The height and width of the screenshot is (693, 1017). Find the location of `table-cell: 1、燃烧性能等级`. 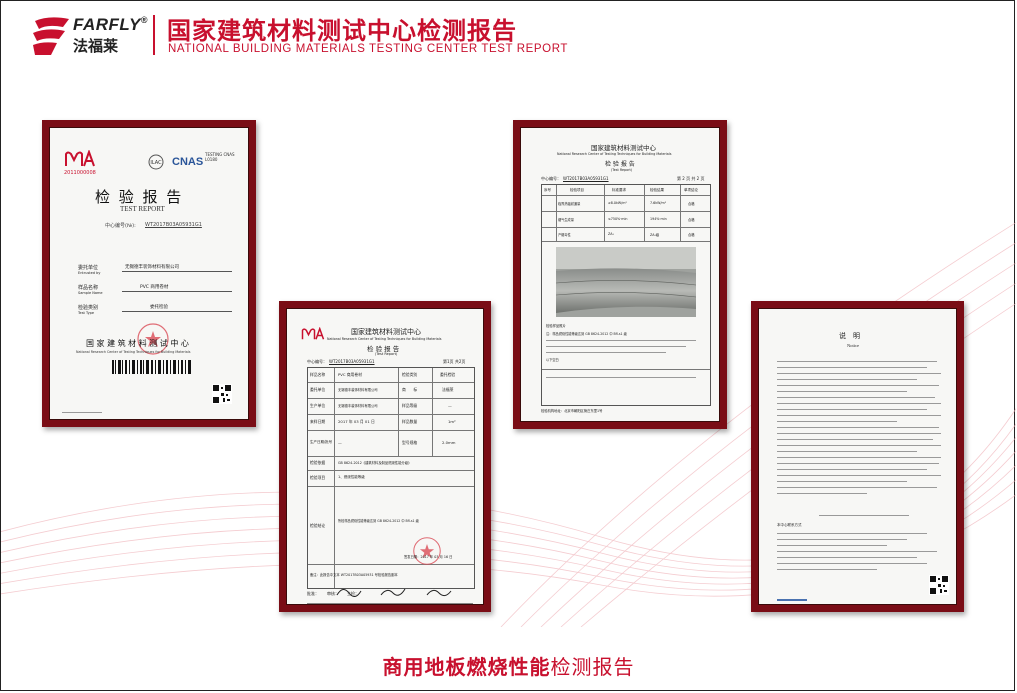

table-cell: 1、燃烧性能等级 is located at coordinates (351, 477).